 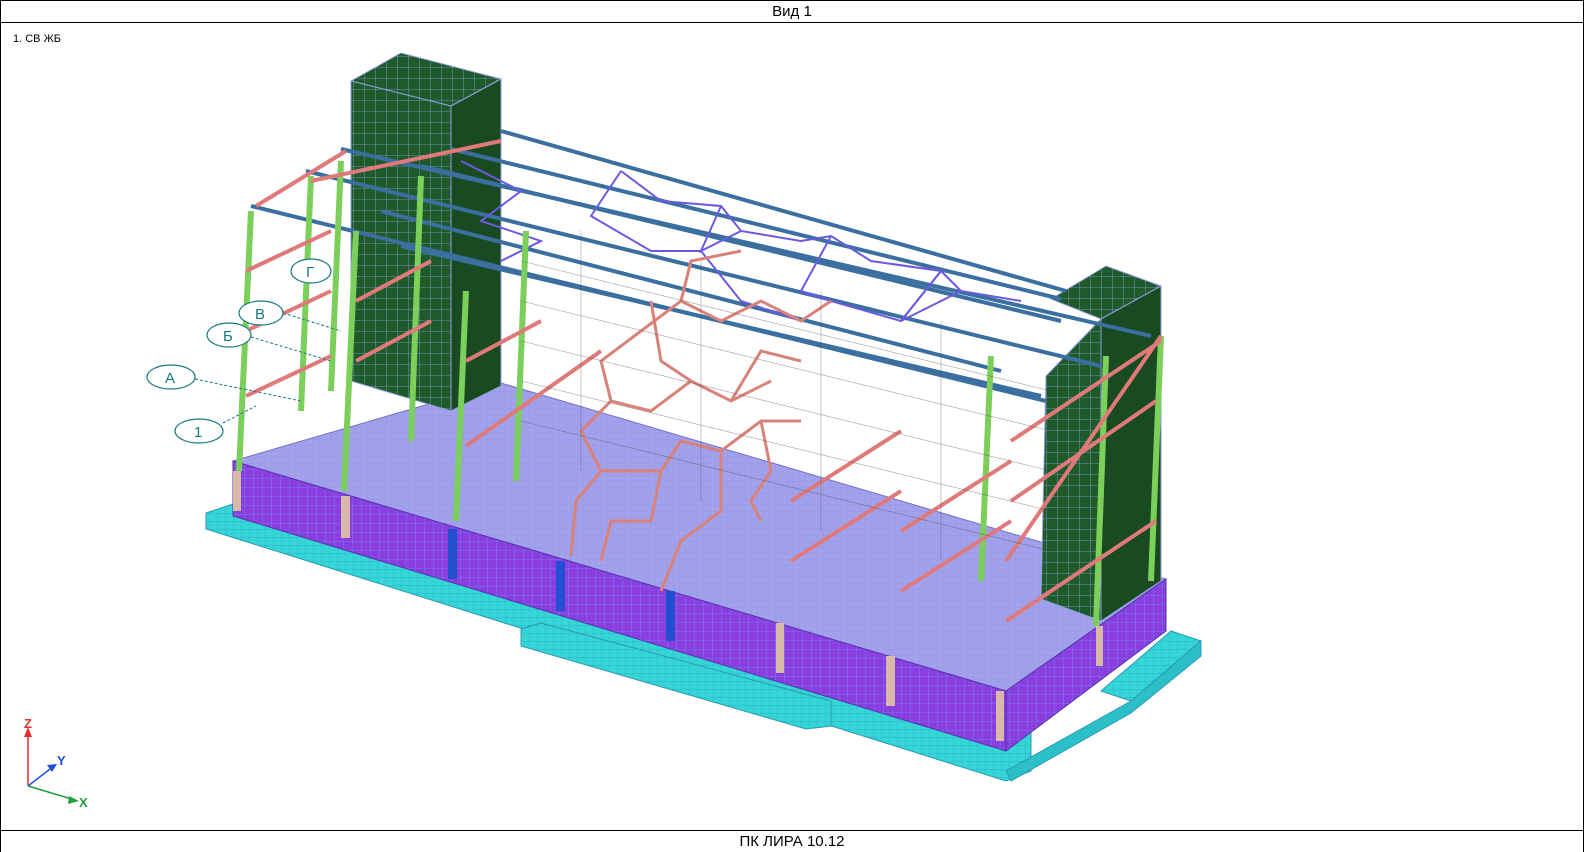 I want to click on svg-text: Г, so click(x=310, y=272).